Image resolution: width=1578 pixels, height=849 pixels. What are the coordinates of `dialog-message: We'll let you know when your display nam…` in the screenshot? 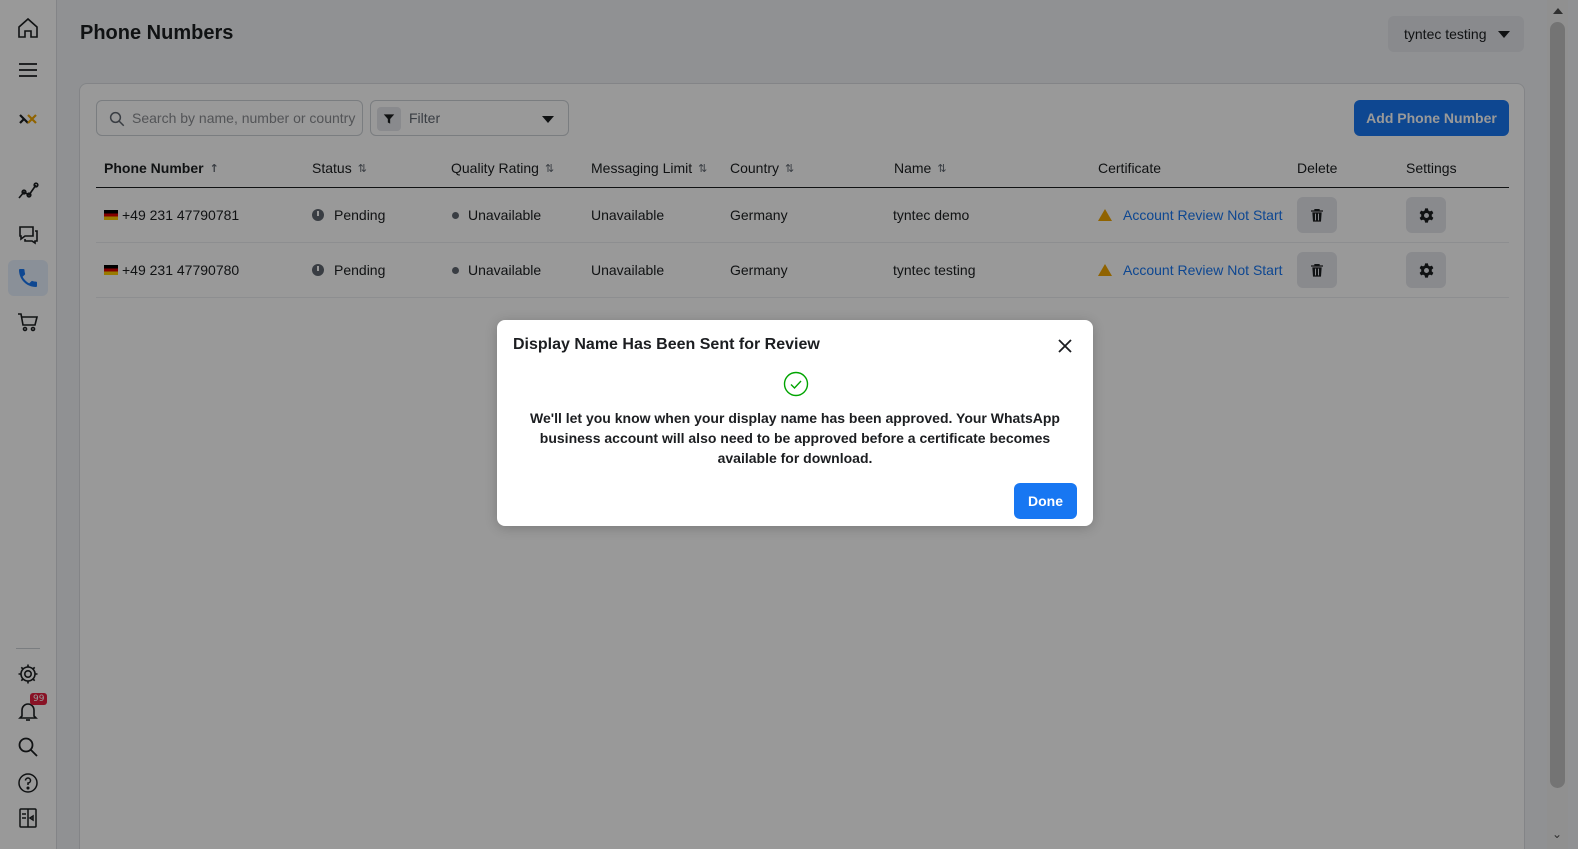 It's located at (795, 438).